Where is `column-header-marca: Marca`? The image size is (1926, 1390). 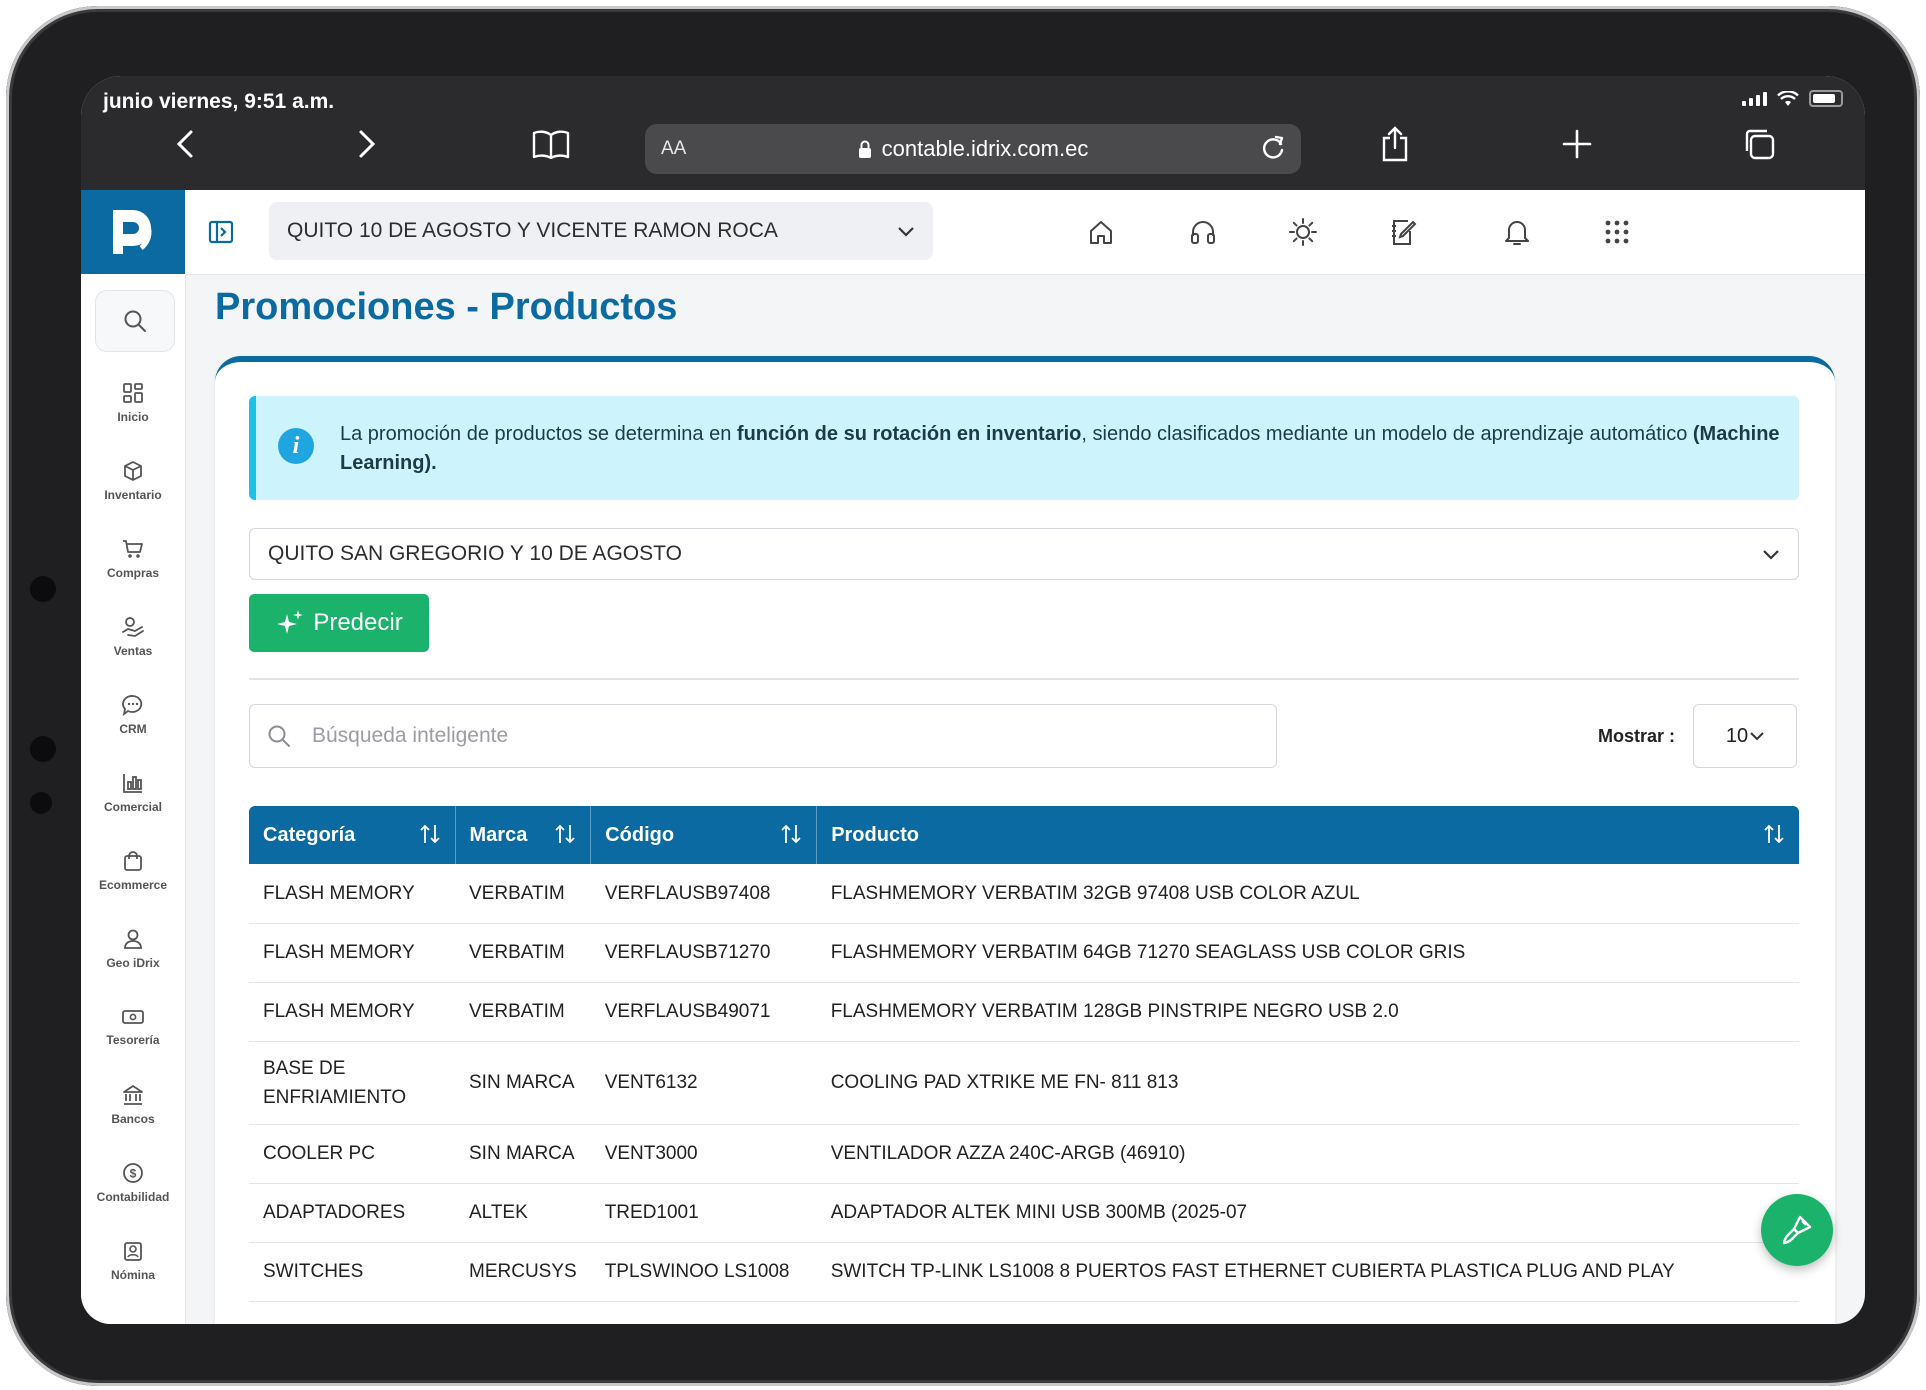 column-header-marca: Marca is located at coordinates (523, 835).